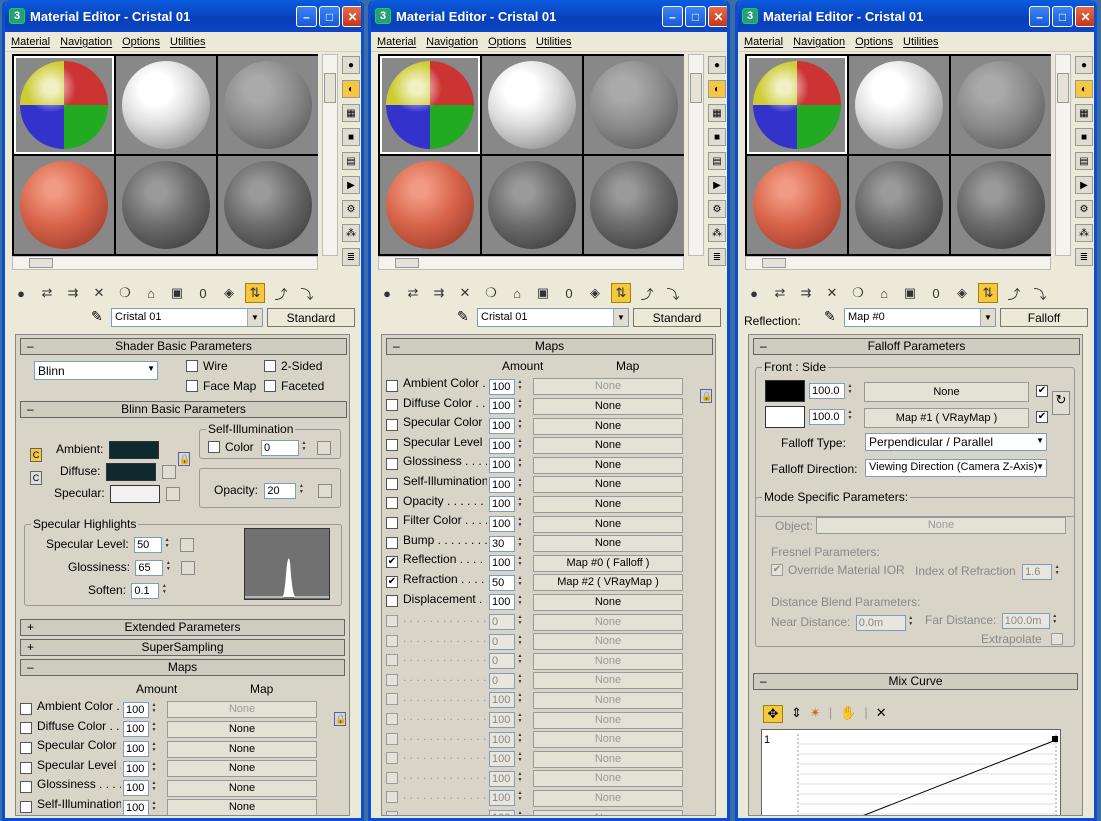 The width and height of the screenshot is (1101, 821). Describe the element at coordinates (1062, 16) in the screenshot. I see `maximize-button: □` at that location.